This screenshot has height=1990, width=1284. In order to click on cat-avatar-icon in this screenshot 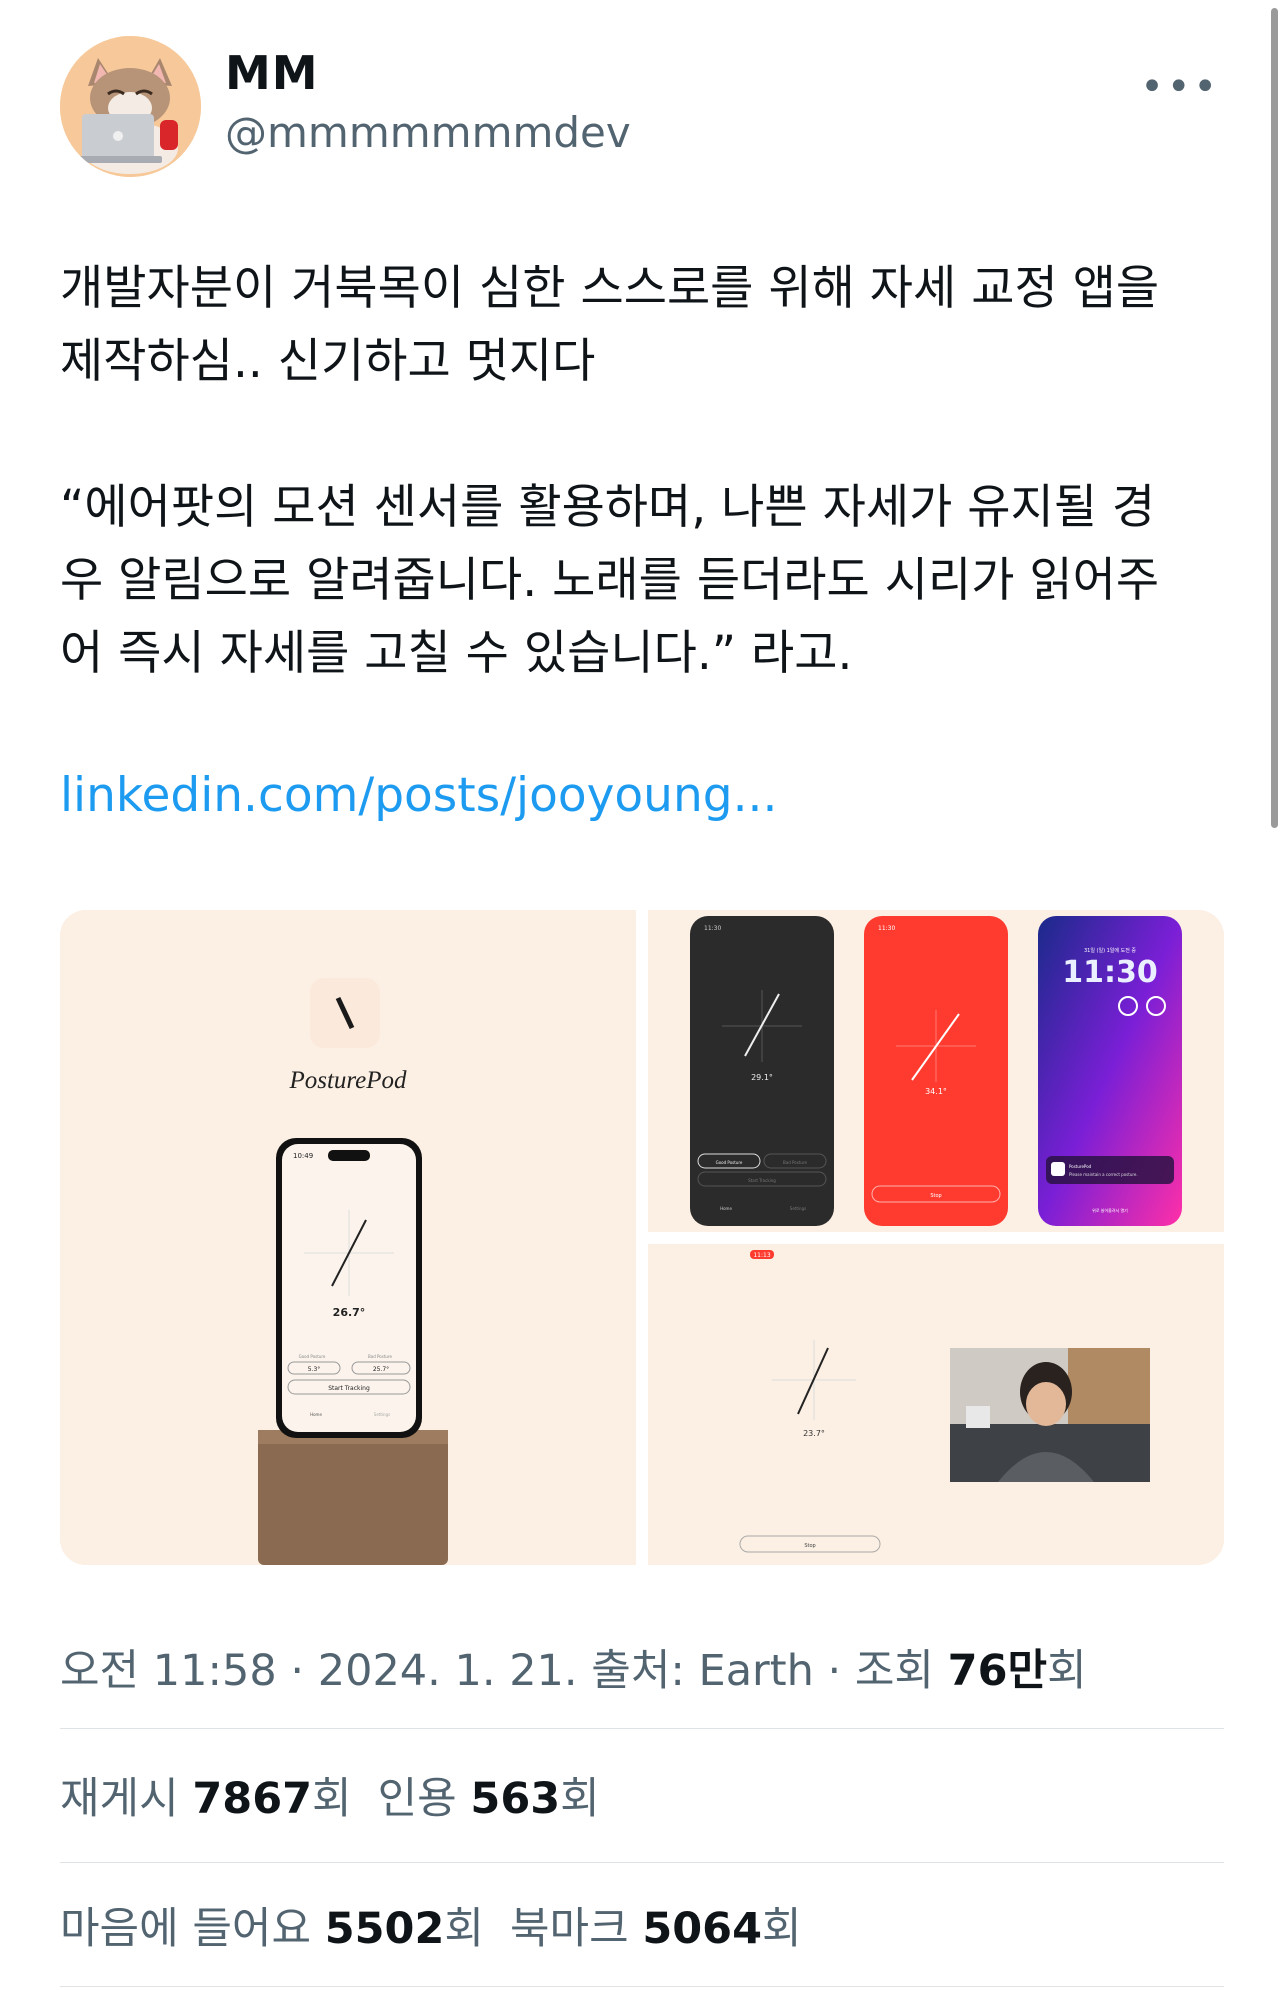, I will do `click(130, 106)`.